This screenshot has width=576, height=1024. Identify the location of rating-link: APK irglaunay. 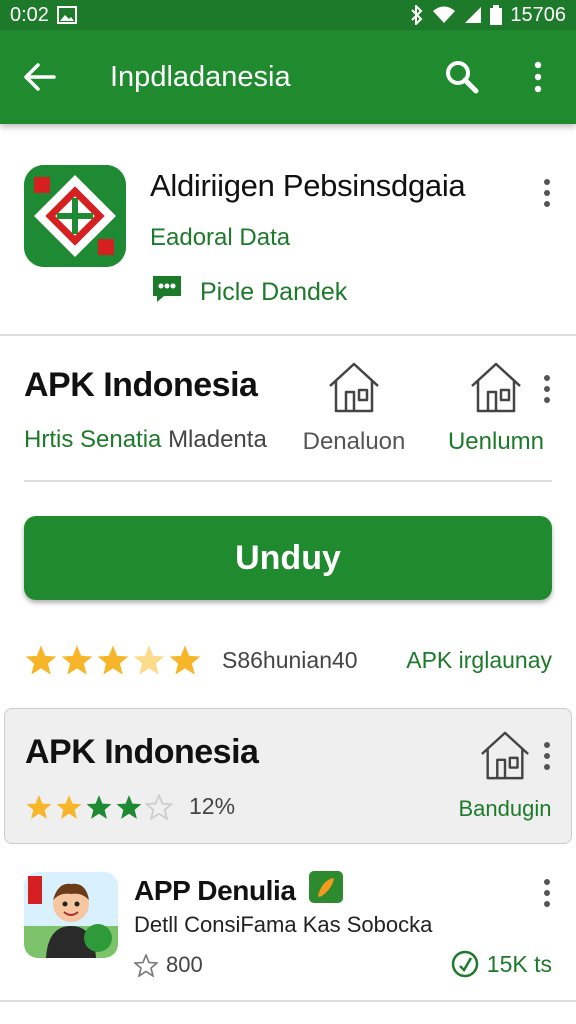
(479, 660).